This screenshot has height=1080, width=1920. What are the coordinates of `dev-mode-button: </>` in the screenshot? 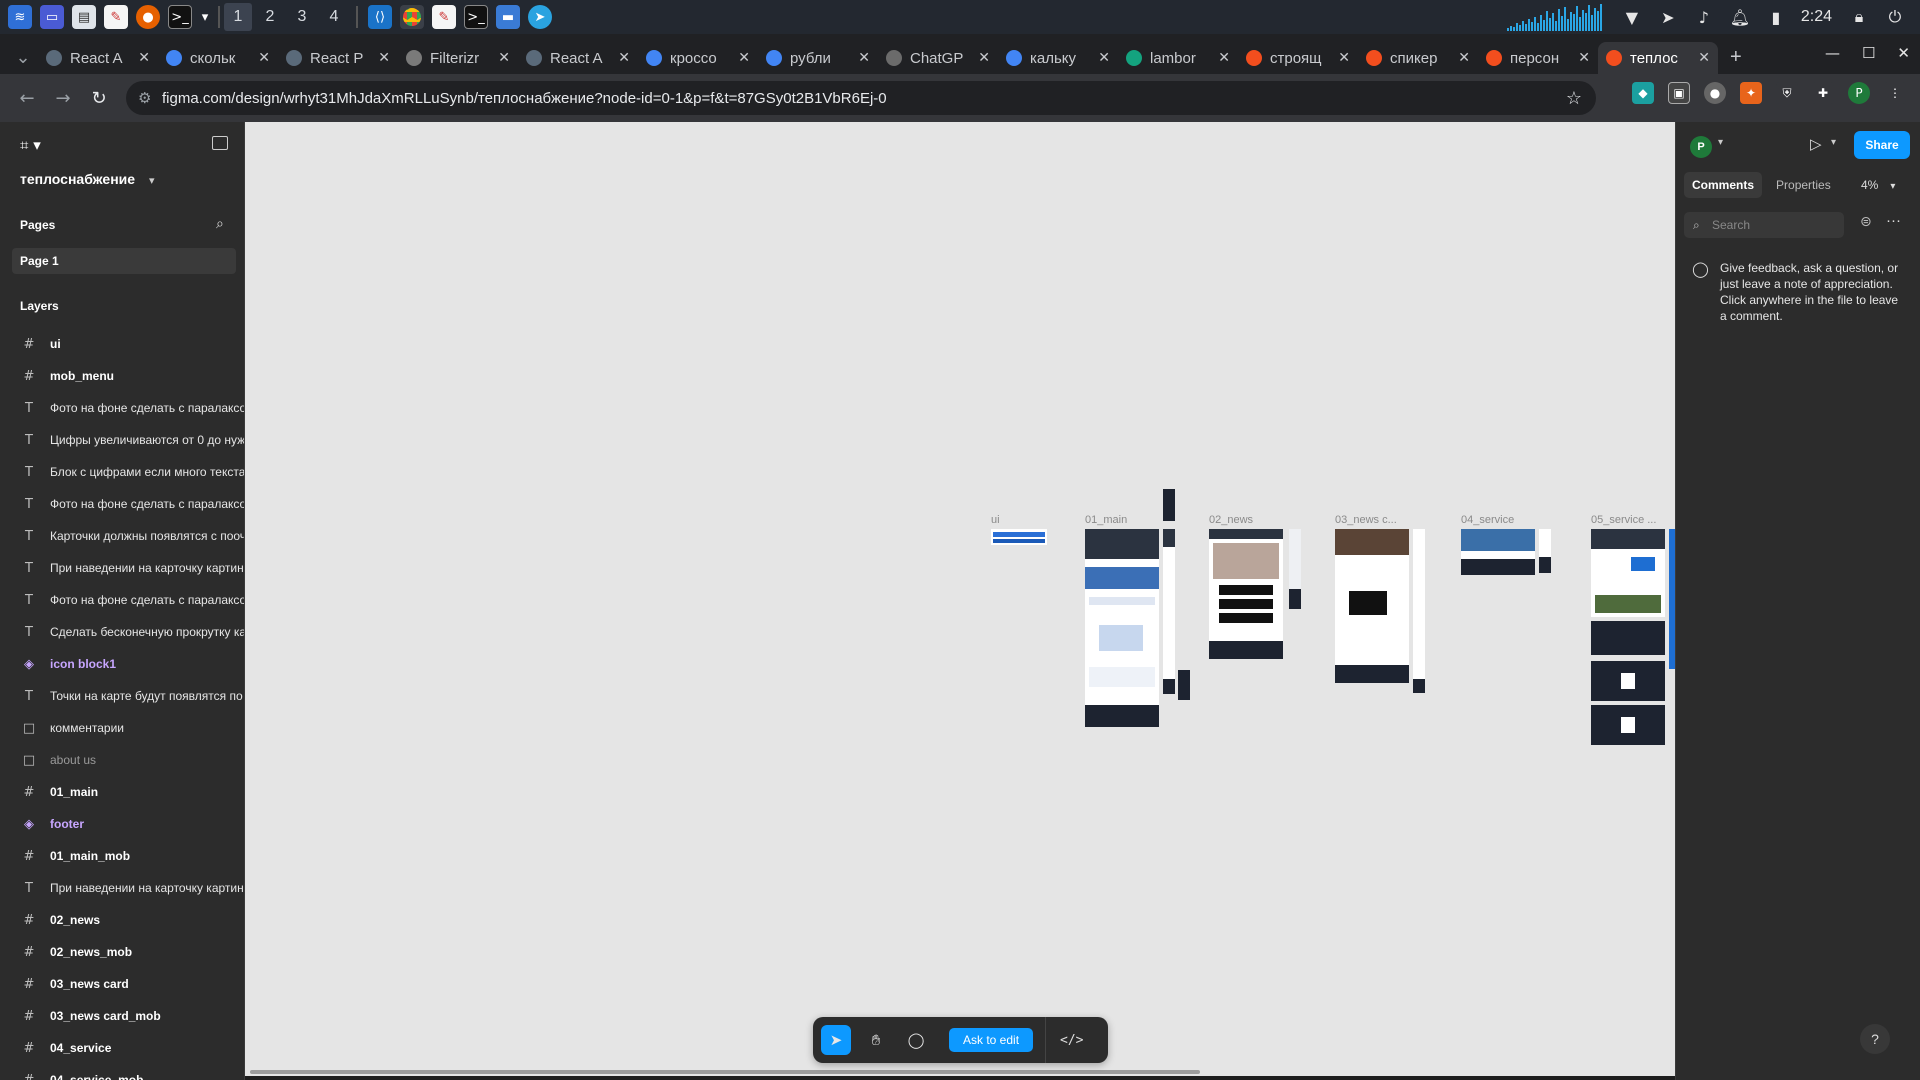 It's located at (1071, 1040).